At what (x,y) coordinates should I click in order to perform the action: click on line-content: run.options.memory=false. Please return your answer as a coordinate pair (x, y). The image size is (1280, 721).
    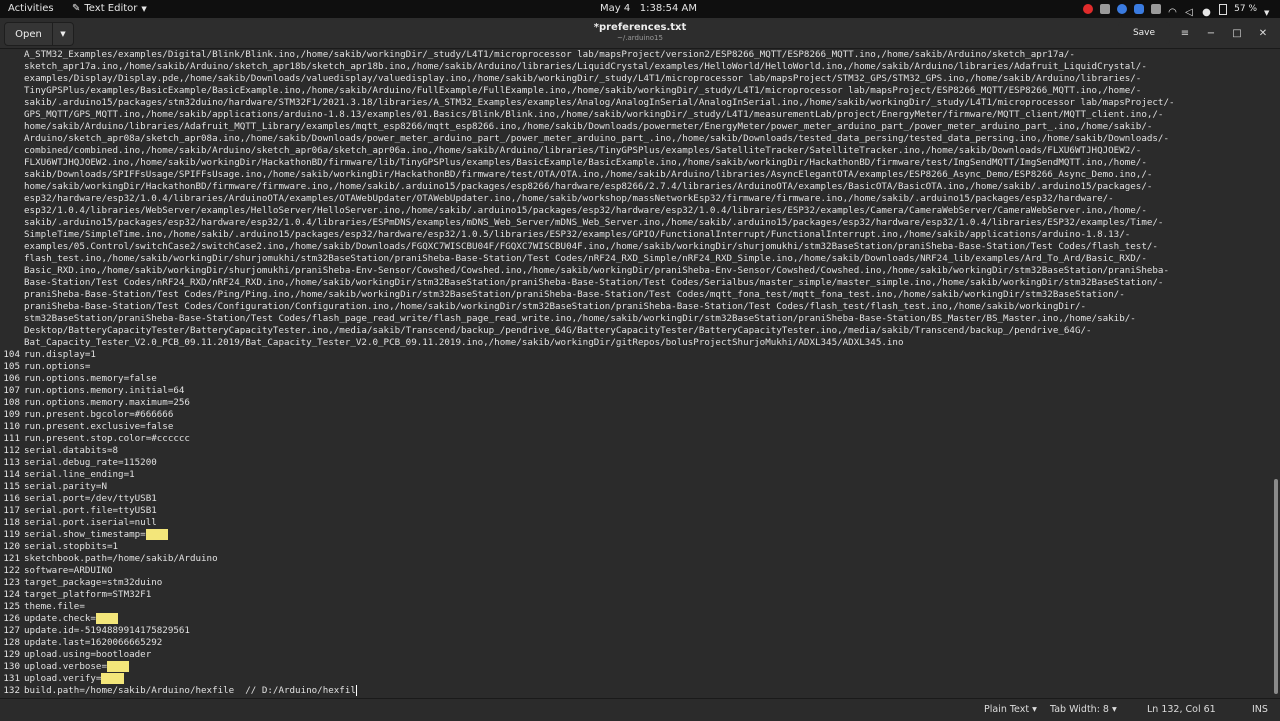
    Looking at the image, I should click on (90, 378).